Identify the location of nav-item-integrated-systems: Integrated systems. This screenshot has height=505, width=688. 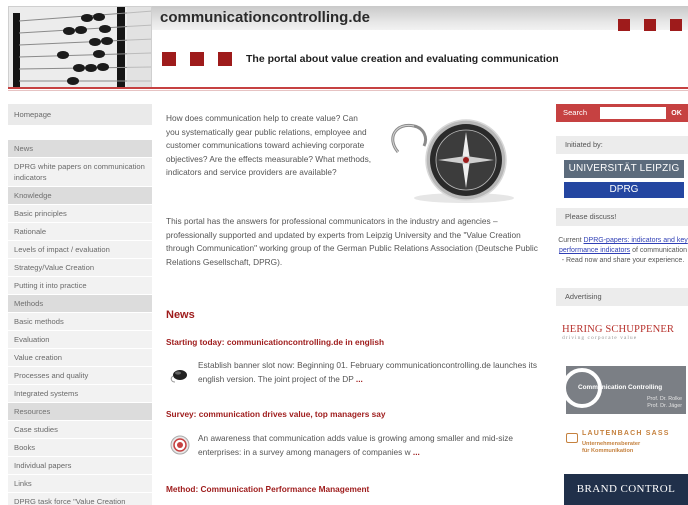
(80, 394).